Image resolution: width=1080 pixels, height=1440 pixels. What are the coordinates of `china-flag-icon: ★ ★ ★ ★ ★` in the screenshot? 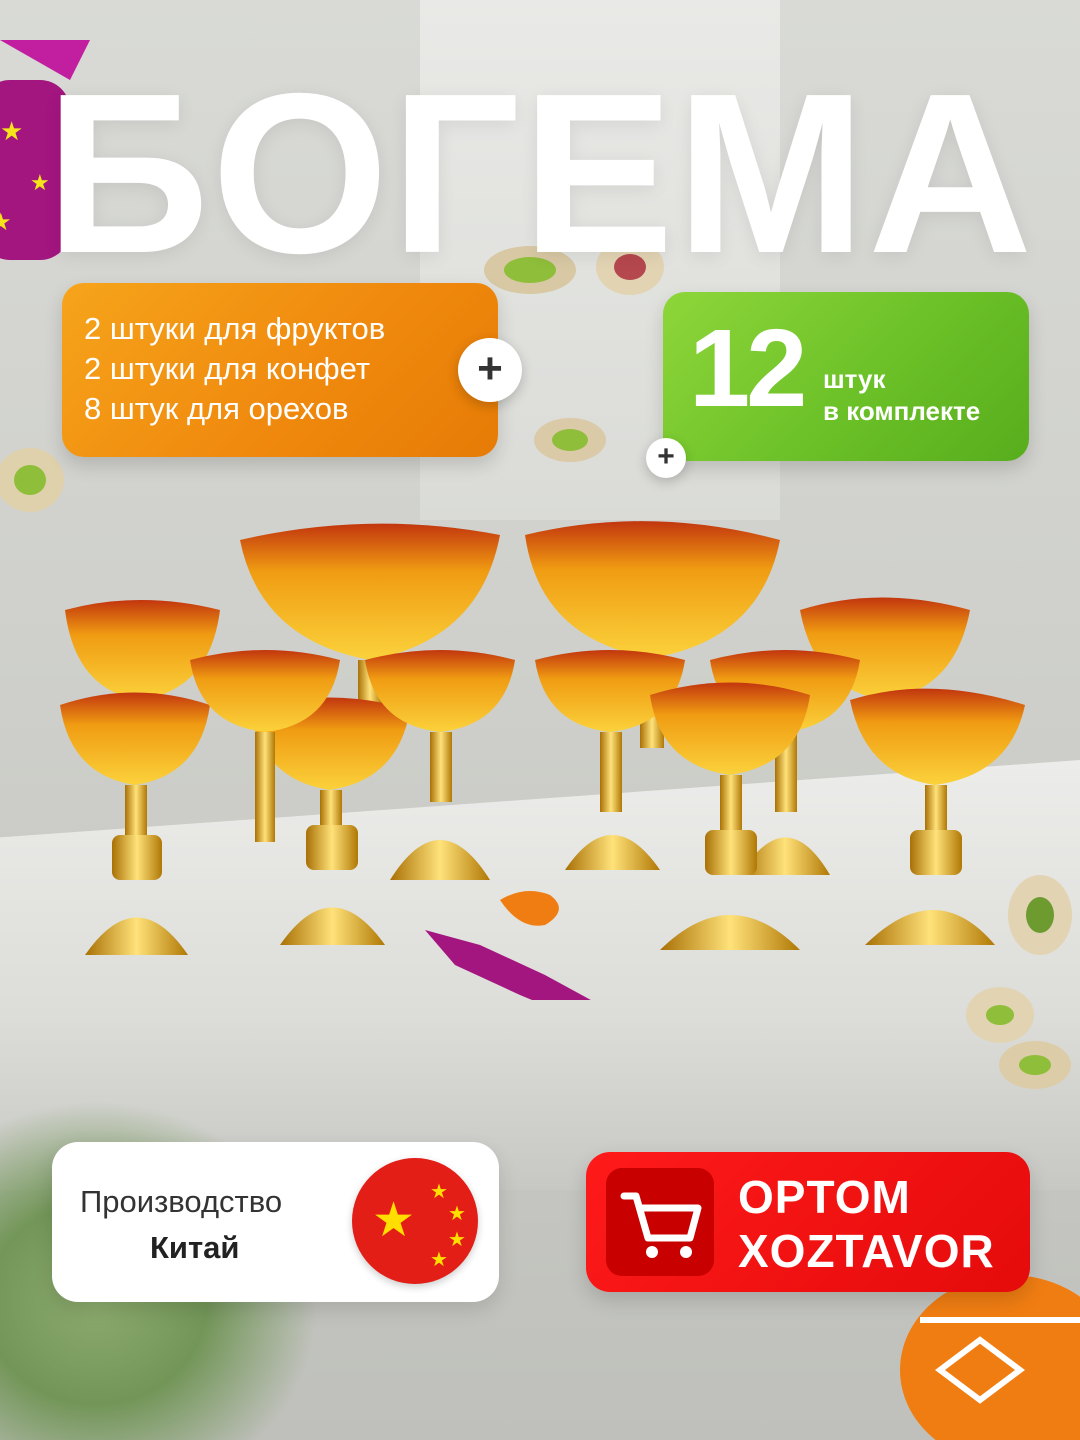 It's located at (415, 1221).